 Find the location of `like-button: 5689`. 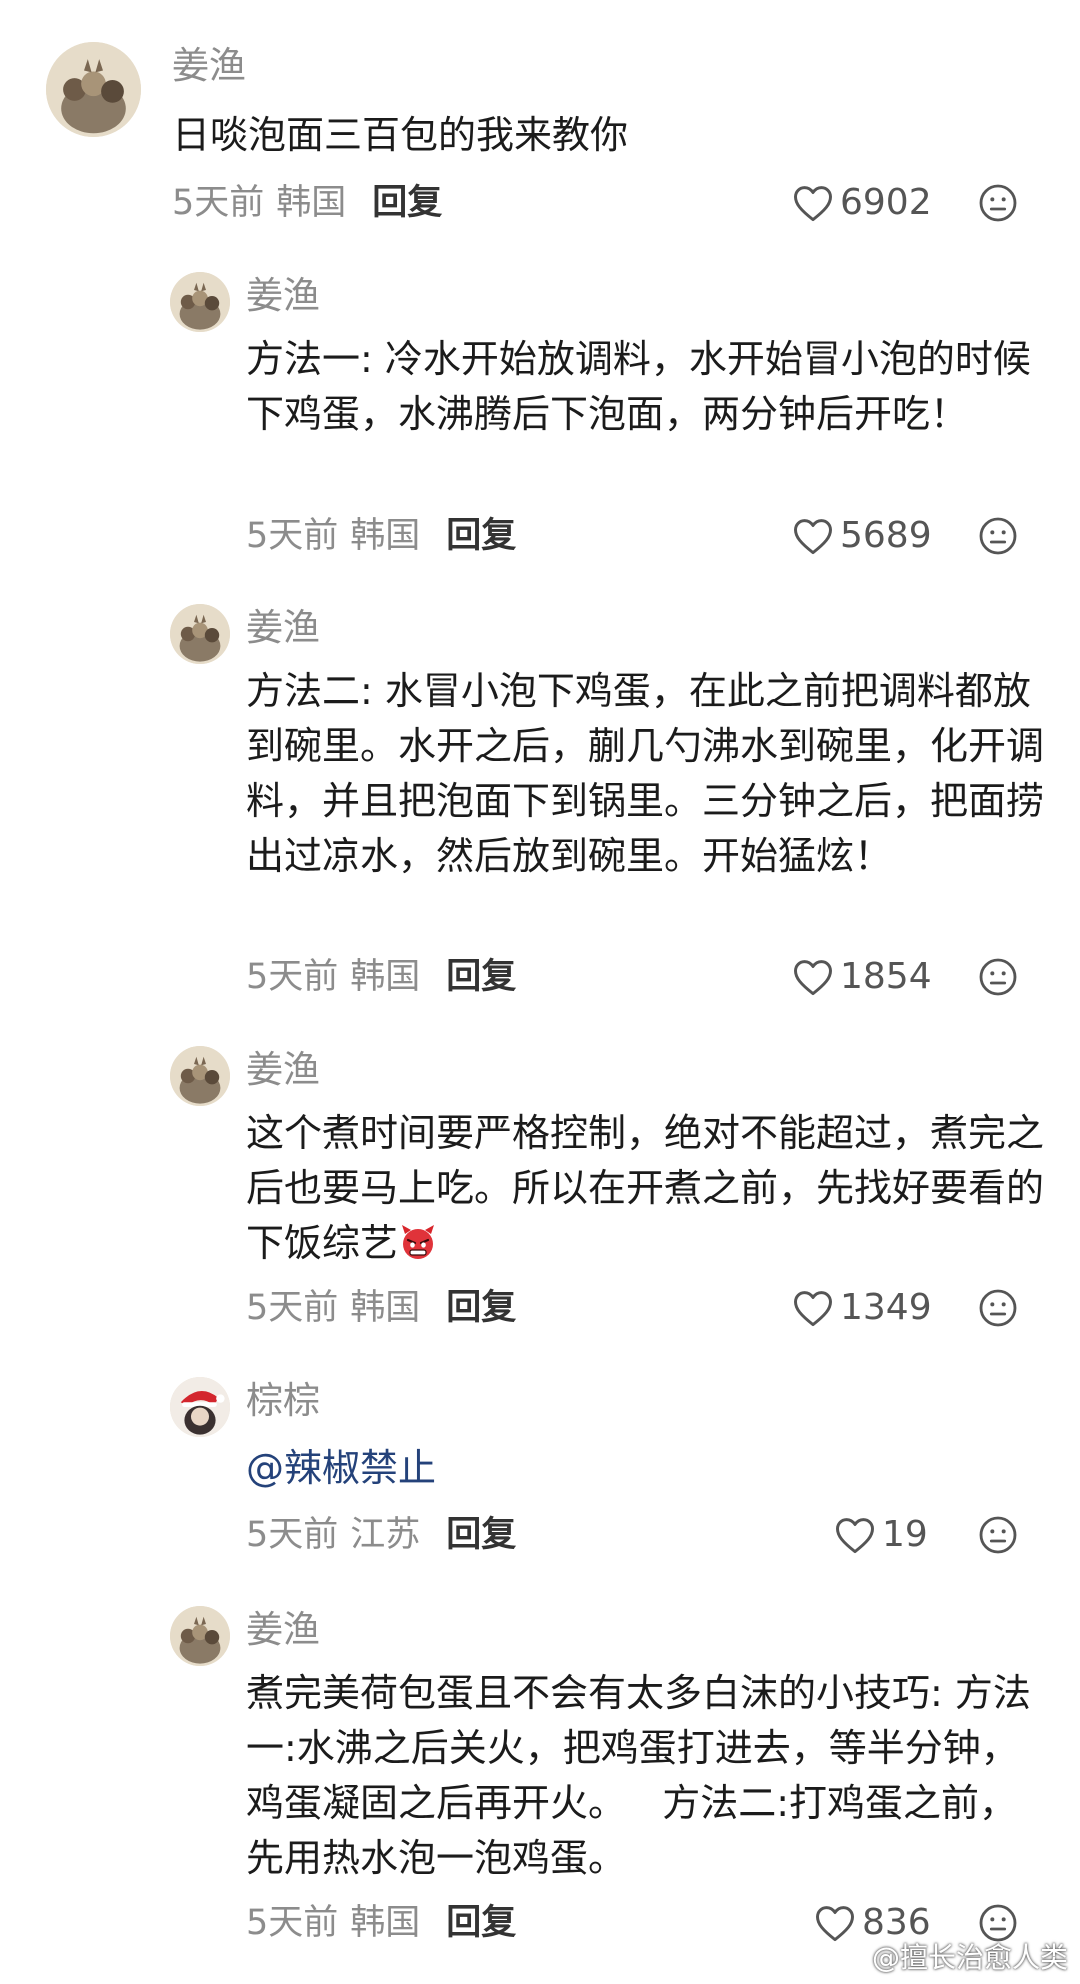

like-button: 5689 is located at coordinates (862, 536).